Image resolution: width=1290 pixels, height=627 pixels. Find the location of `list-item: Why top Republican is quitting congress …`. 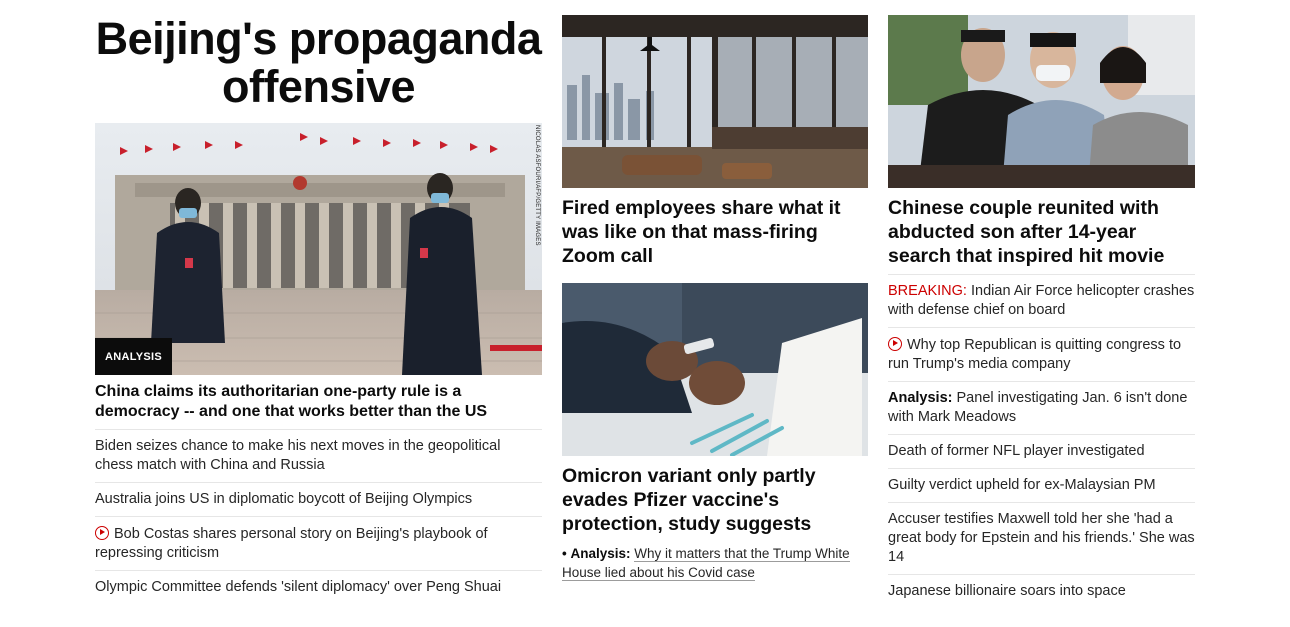

list-item: Why top Republican is quitting congress … is located at coordinates (1041, 355).